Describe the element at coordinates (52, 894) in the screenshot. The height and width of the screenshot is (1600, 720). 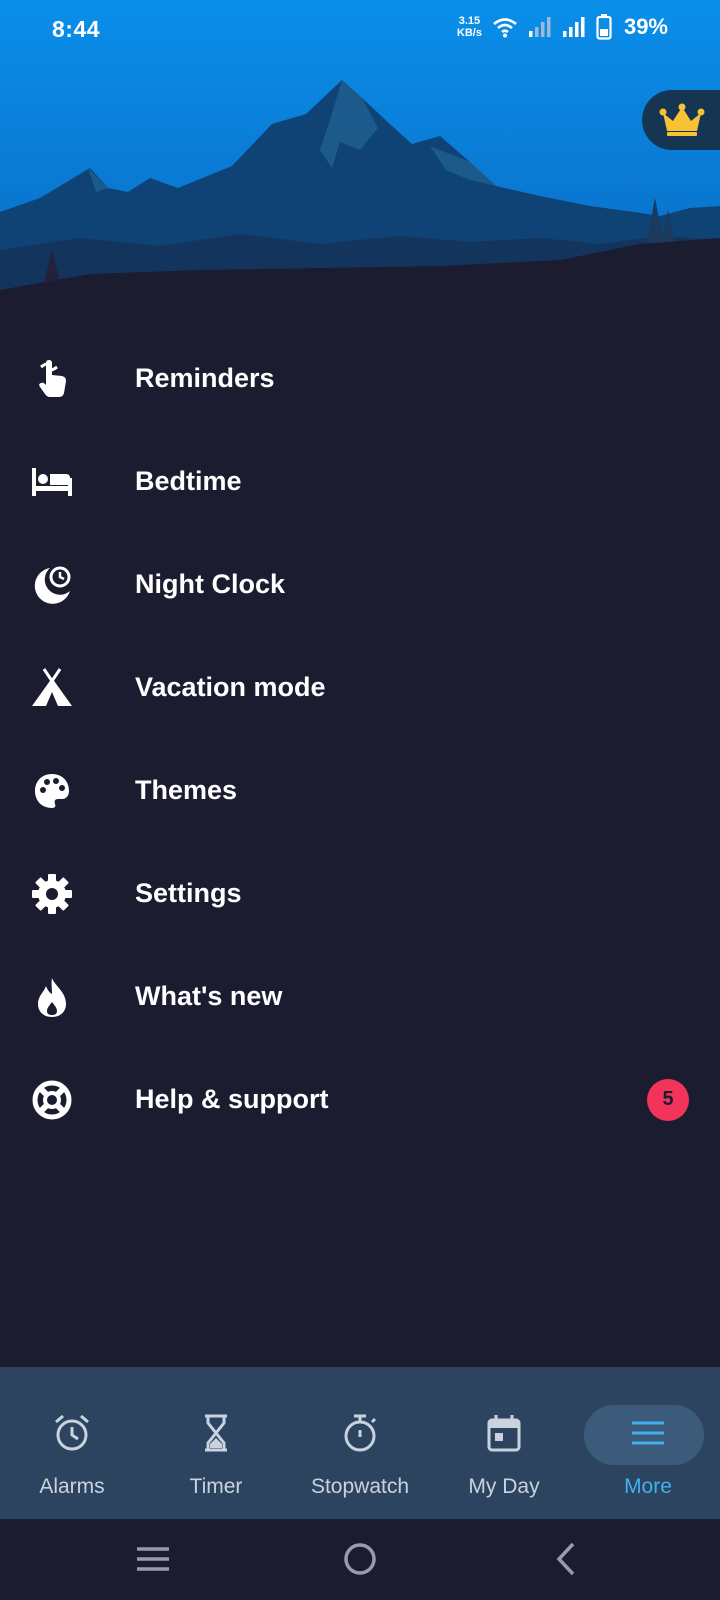
I see `gear-icon` at that location.